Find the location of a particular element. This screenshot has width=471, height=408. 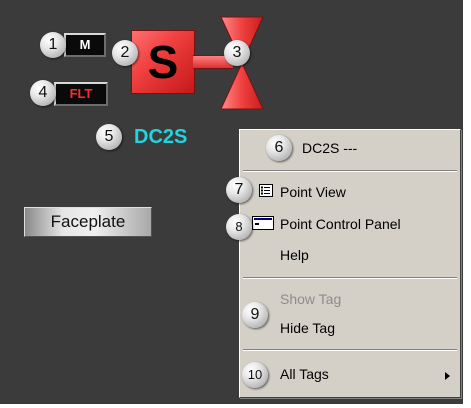

menu-item-help: Help is located at coordinates (294, 255).